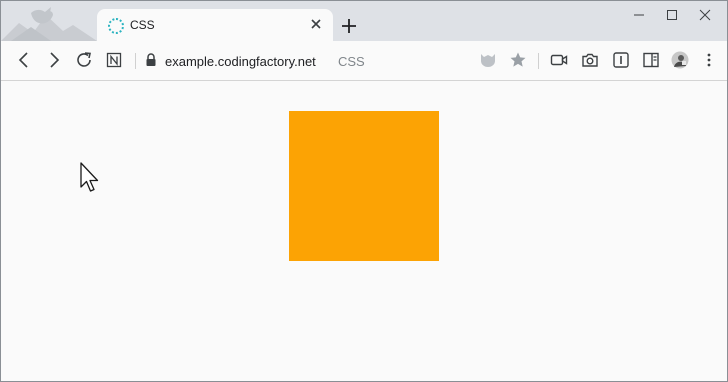 This screenshot has height=382, width=728. What do you see at coordinates (151, 60) in the screenshot?
I see `lock-icon` at bounding box center [151, 60].